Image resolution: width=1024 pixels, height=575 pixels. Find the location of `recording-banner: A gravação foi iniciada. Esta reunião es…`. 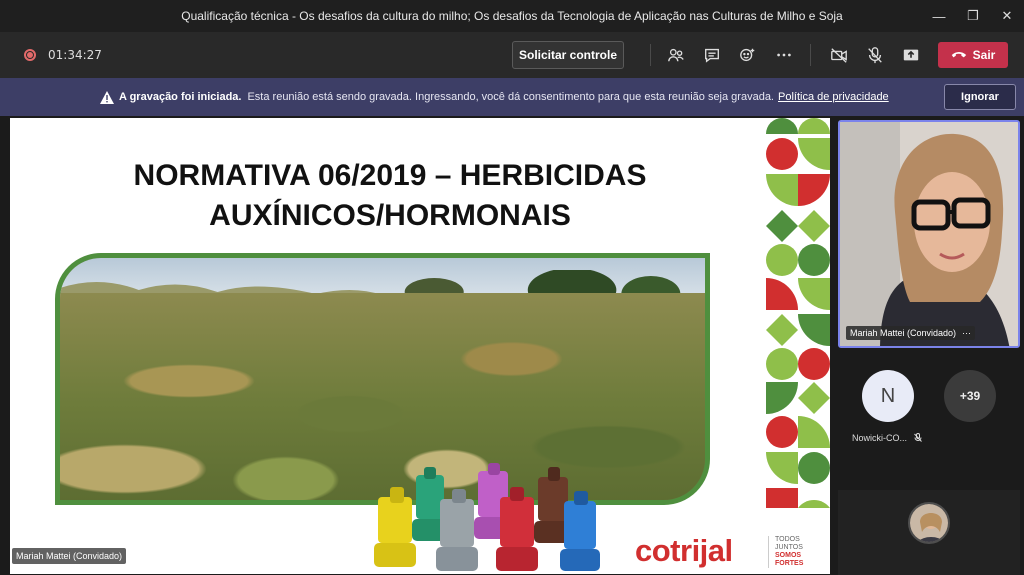

recording-banner: A gravação foi iniciada. Esta reunião es… is located at coordinates (512, 97).